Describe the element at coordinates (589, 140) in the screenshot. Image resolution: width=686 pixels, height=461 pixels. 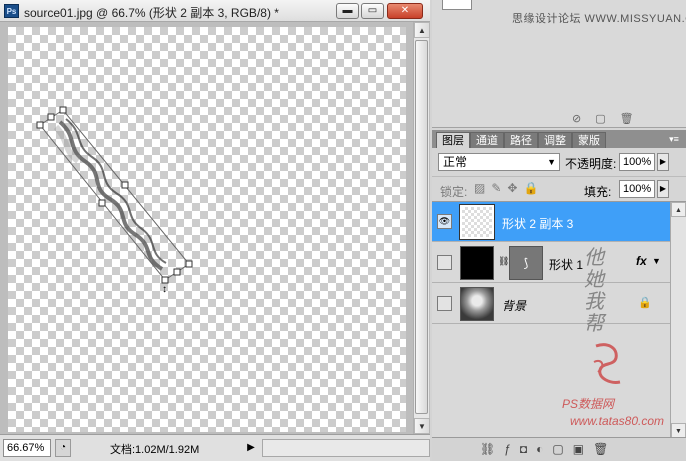
I see `tab-masks: 蒙版` at that location.